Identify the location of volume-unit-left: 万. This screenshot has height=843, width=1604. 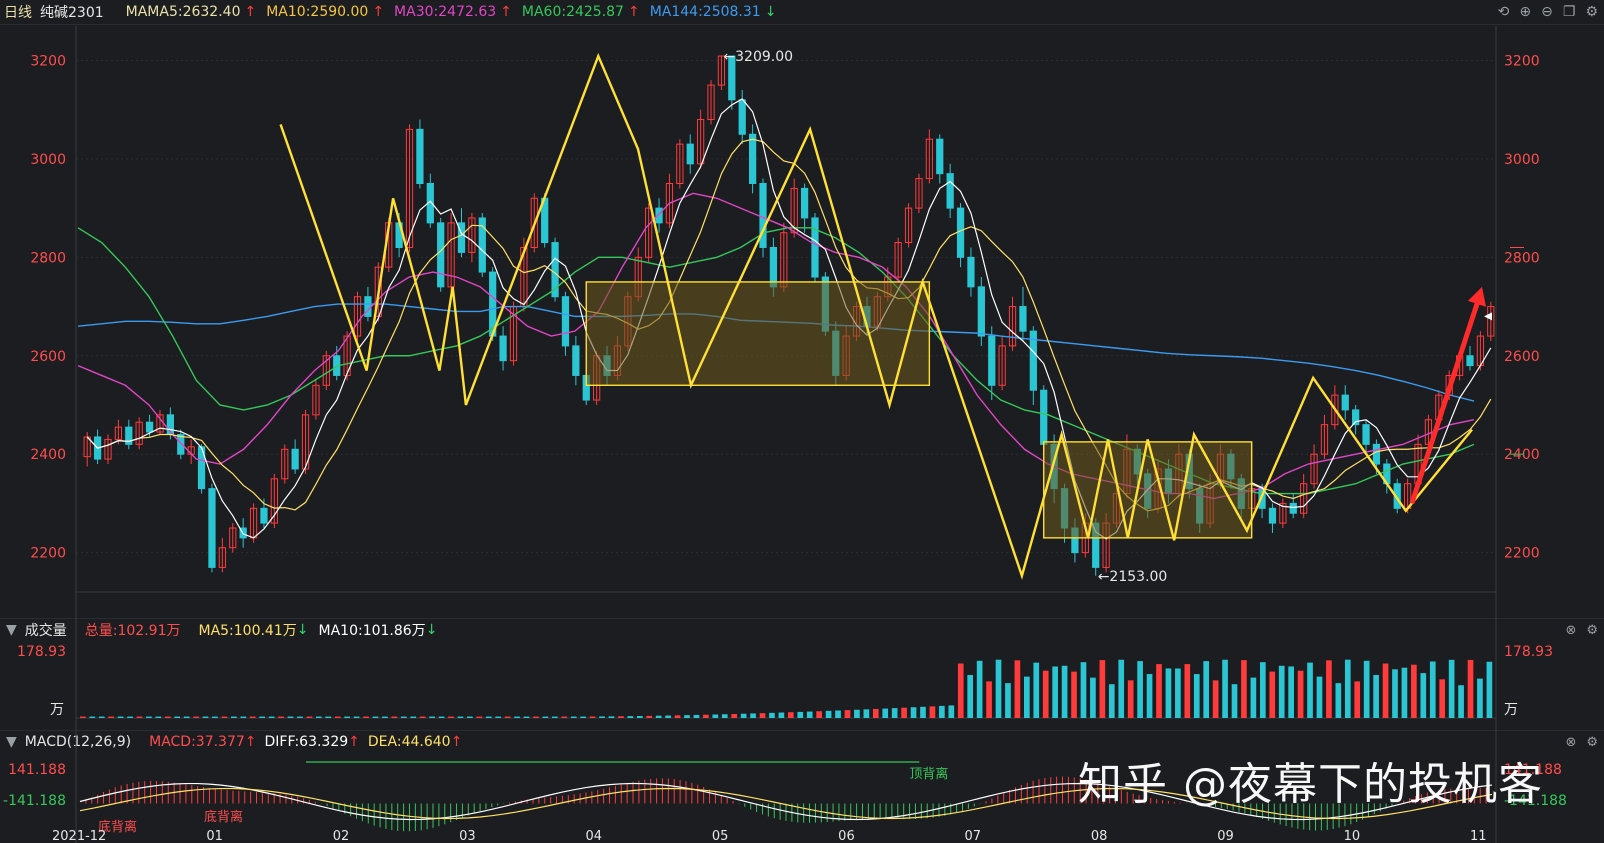
(57, 710).